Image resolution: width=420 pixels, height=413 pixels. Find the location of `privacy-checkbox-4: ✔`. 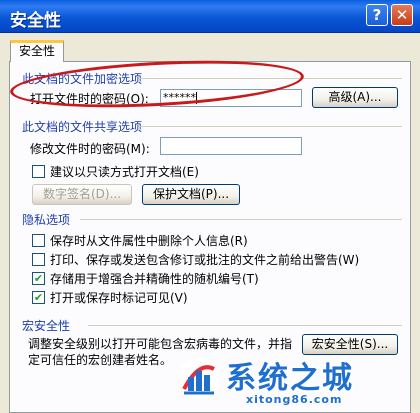

privacy-checkbox-4: ✔ is located at coordinates (38, 297).